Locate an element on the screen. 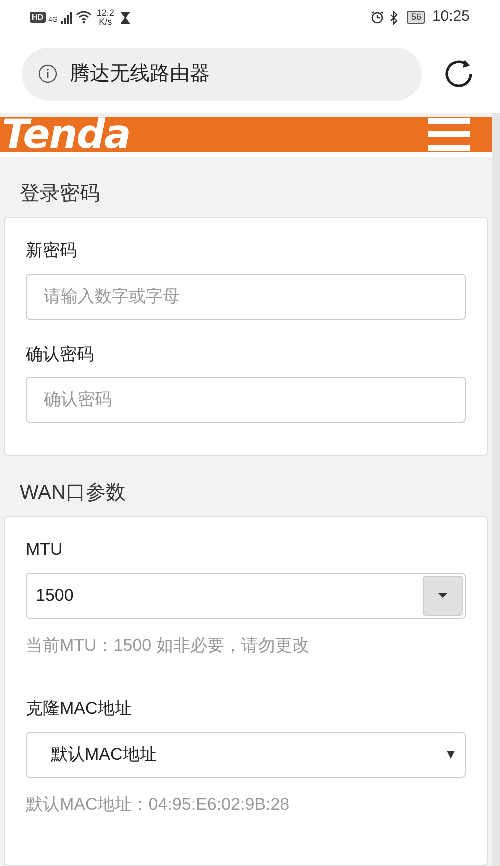 This screenshot has height=866, width=500. speed-value: 12.2 is located at coordinates (105, 13).